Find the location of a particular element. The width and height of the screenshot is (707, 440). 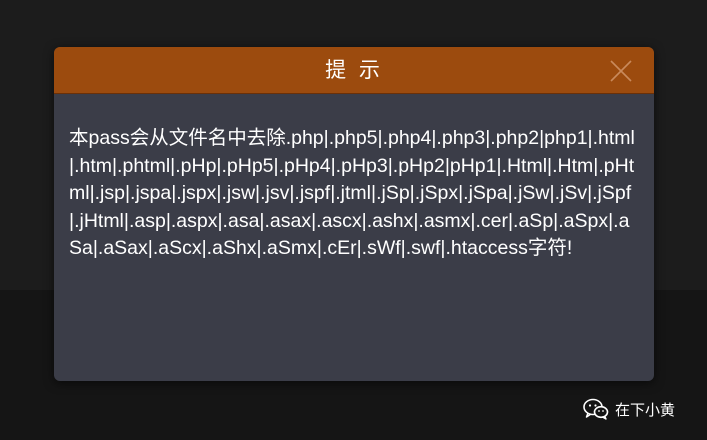

close-icon is located at coordinates (621, 71).